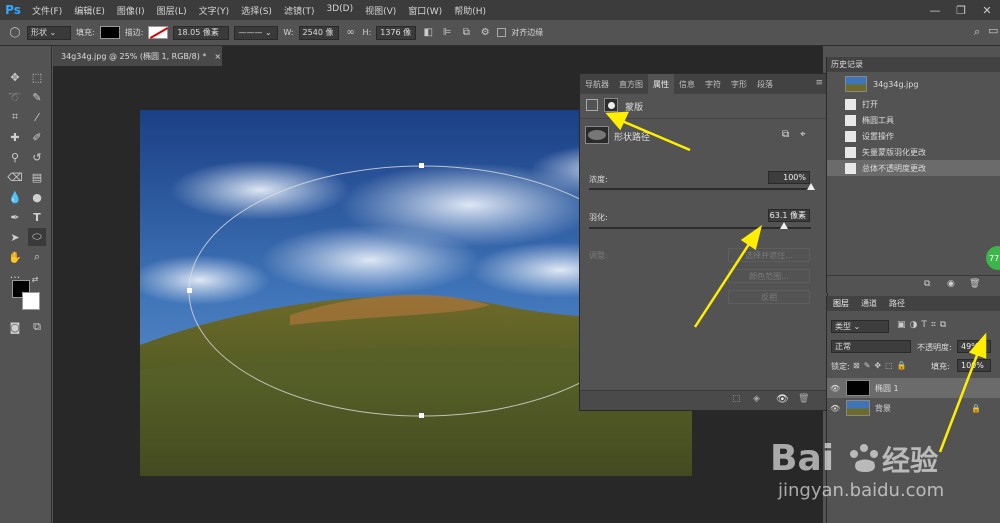 The width and height of the screenshot is (1000, 523). What do you see at coordinates (977, 345) in the screenshot?
I see `arrow-to-opacity-head` at bounding box center [977, 345].